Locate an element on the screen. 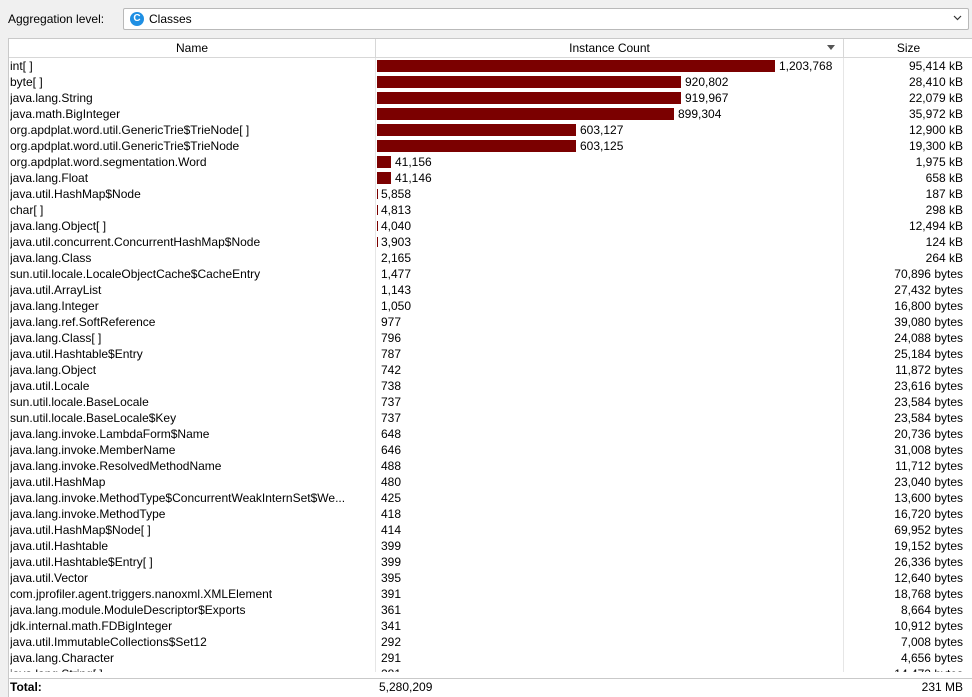 Image resolution: width=972 pixels, height=697 pixels. table-row: java.lang.Float 41,146 658 kB is located at coordinates (490, 178).